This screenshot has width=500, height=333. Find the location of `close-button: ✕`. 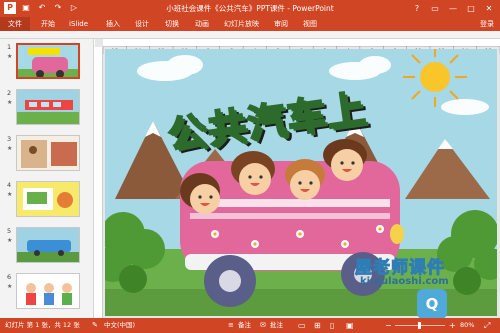

close-button: ✕ is located at coordinates (489, 8).